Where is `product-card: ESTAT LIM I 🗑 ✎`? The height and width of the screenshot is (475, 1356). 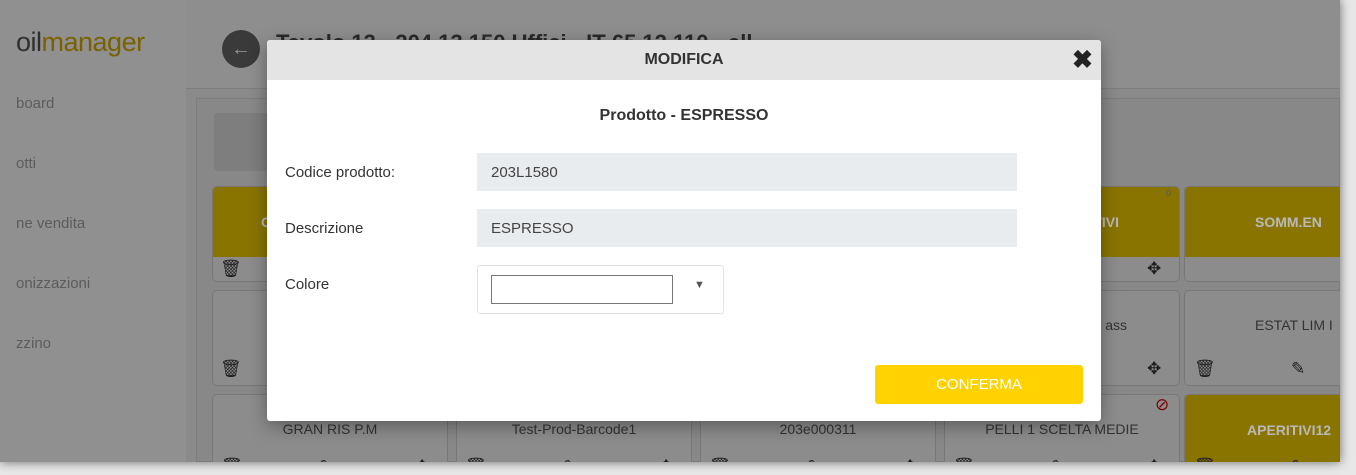 product-card: ESTAT LIM I 🗑 ✎ is located at coordinates (1262, 338).